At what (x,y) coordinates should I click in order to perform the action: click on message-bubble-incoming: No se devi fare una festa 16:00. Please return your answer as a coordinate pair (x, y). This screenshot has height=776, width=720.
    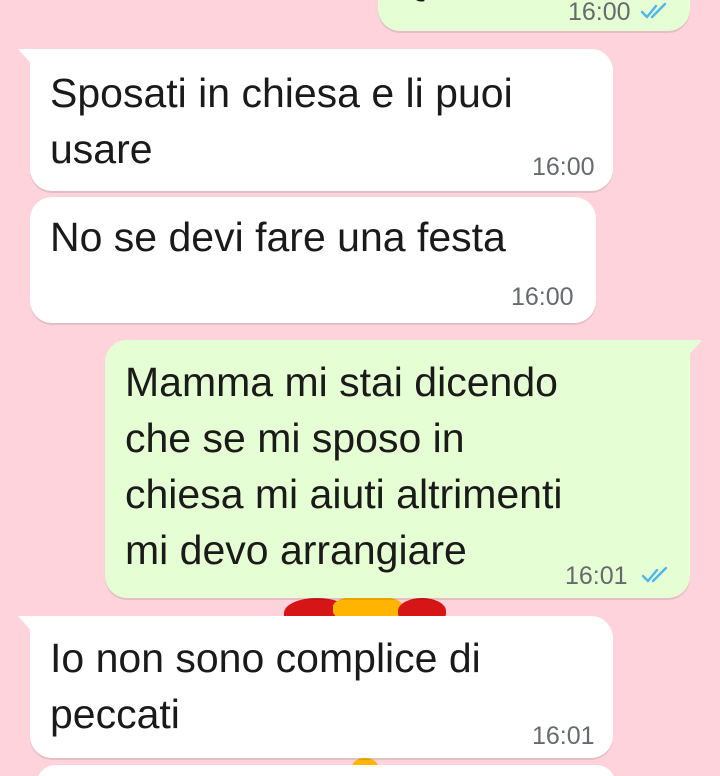
    Looking at the image, I should click on (313, 260).